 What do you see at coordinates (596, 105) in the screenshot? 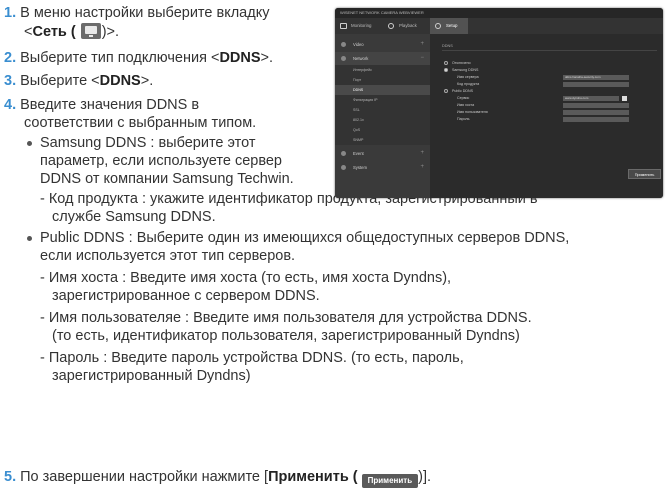
I see `host-name-field` at bounding box center [596, 105].